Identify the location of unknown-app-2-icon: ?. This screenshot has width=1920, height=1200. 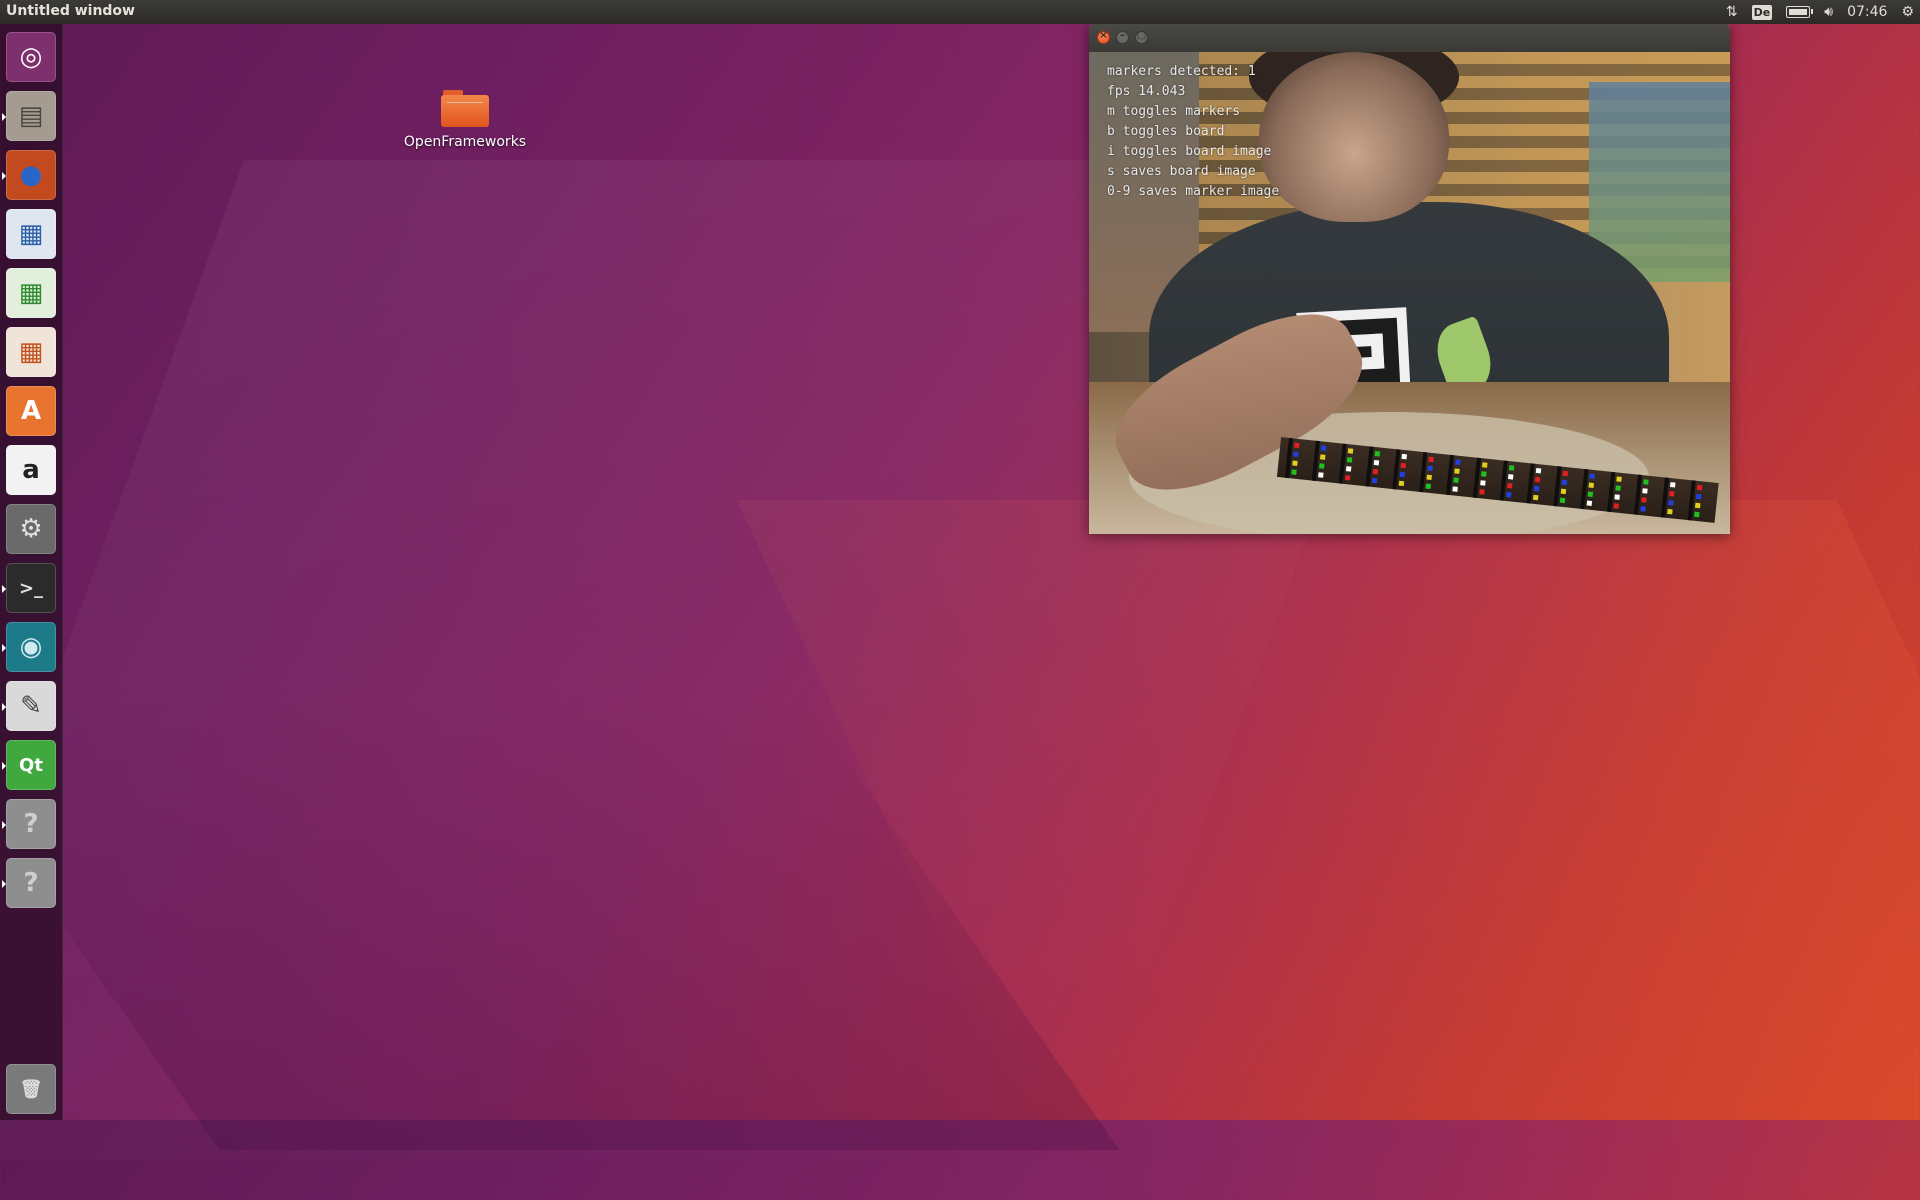
(31, 883).